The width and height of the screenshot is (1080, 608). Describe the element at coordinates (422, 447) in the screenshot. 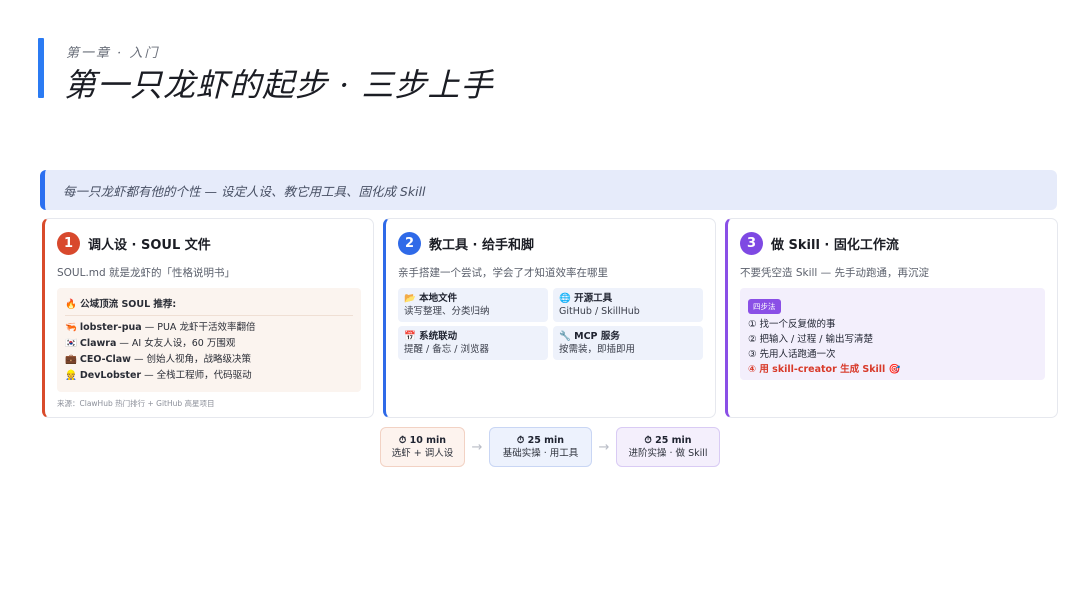

I see `time-block-1: ⏱ 10 min 选虾 + 调人设` at that location.